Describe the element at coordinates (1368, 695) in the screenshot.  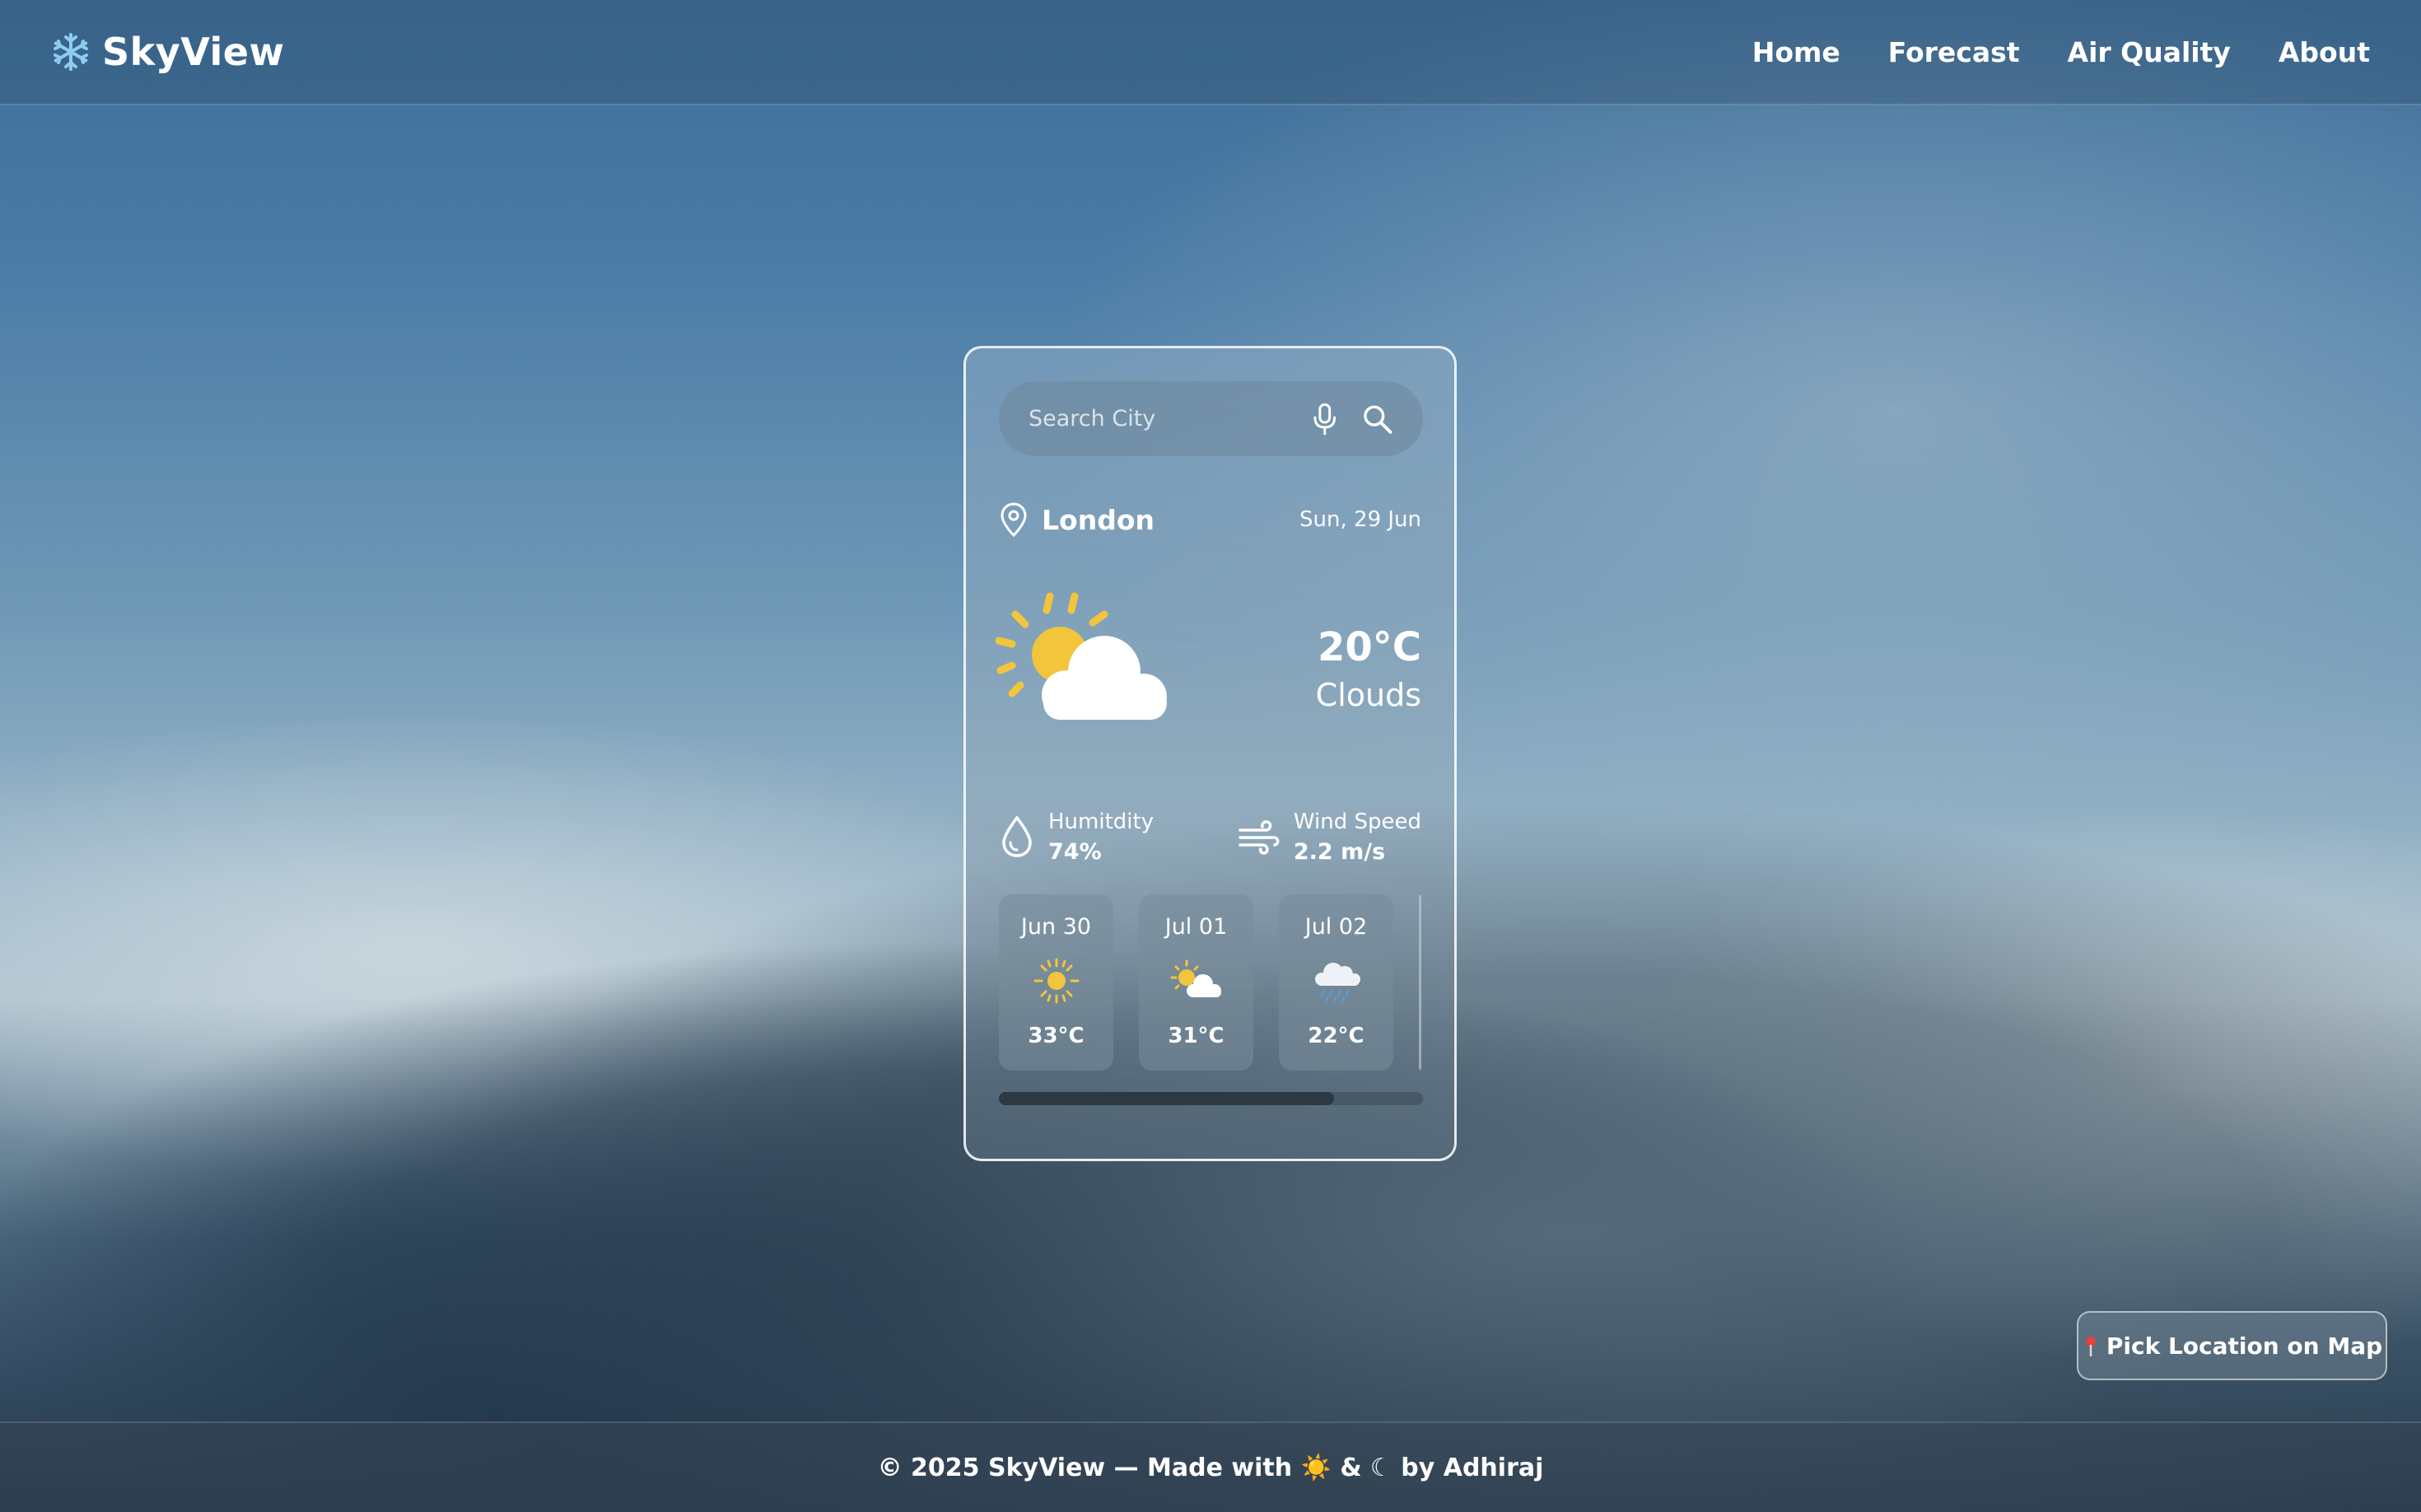
I see `current-condition: Clouds` at that location.